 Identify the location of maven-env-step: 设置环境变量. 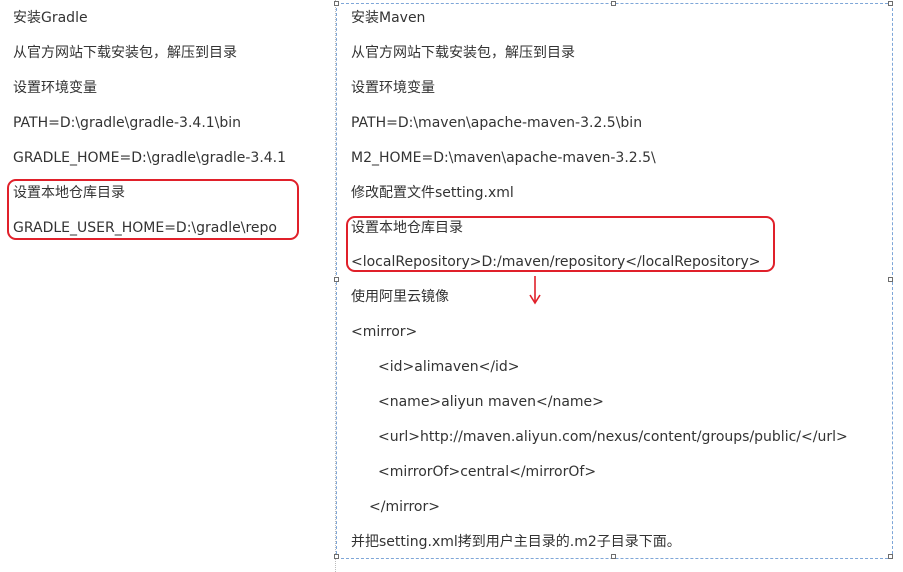
(393, 88).